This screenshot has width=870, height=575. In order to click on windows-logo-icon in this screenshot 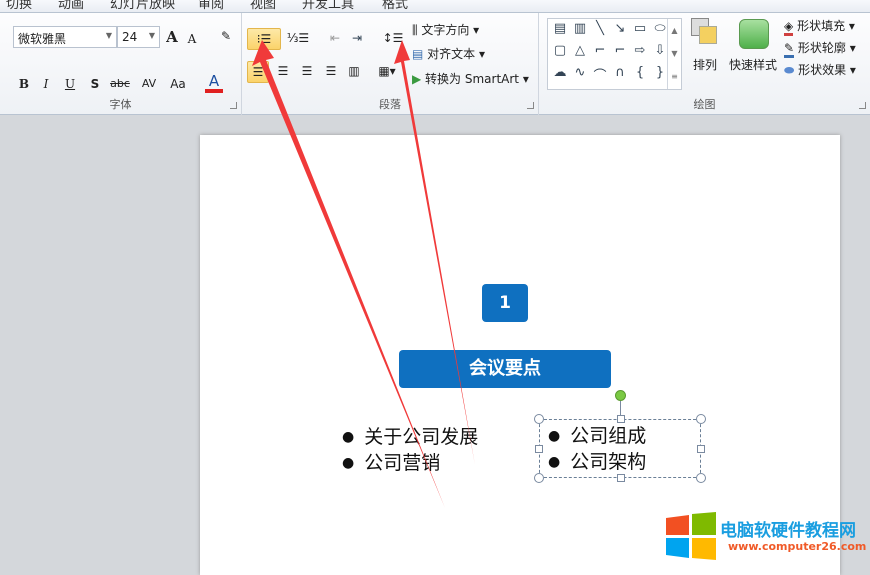, I will do `click(691, 536)`.